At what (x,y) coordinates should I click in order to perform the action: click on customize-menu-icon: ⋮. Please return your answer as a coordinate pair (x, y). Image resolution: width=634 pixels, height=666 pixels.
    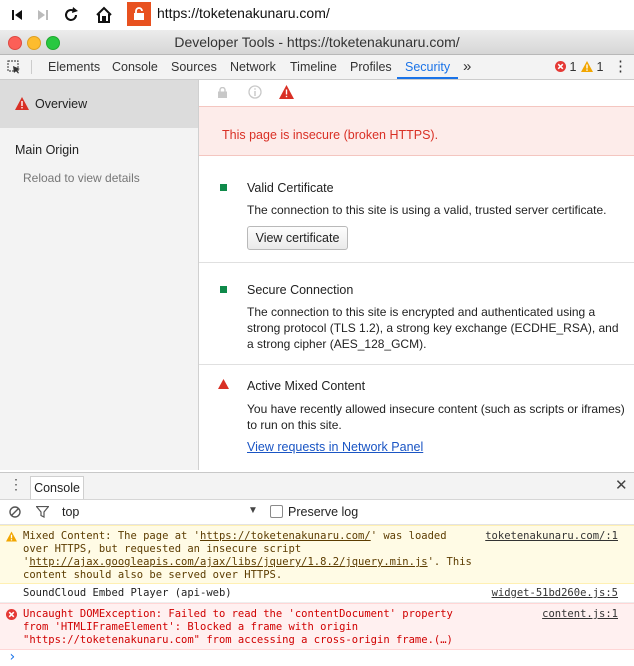
    Looking at the image, I should click on (620, 67).